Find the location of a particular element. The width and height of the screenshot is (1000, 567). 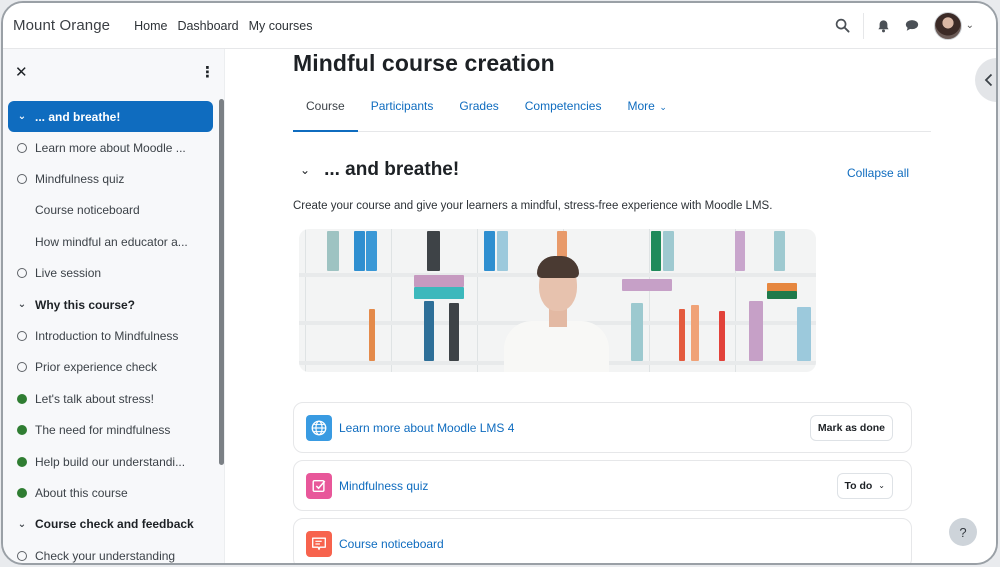

help-button: ? is located at coordinates (963, 532).